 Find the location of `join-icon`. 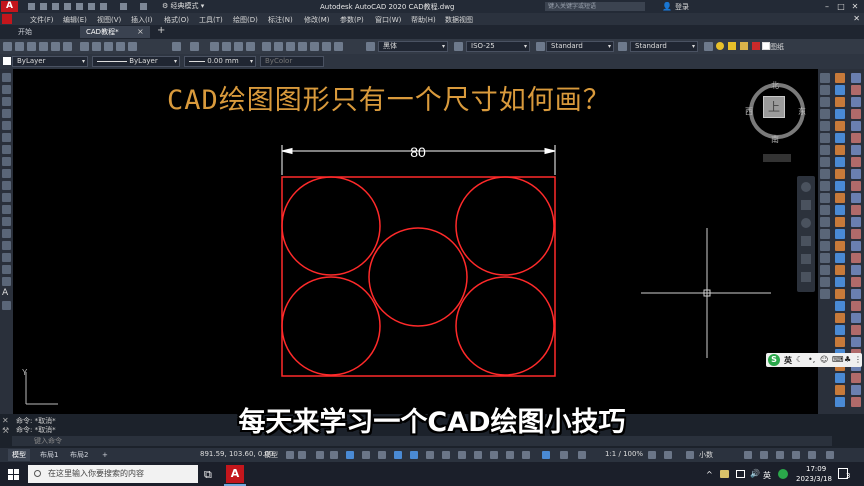

join-icon is located at coordinates (825, 222).